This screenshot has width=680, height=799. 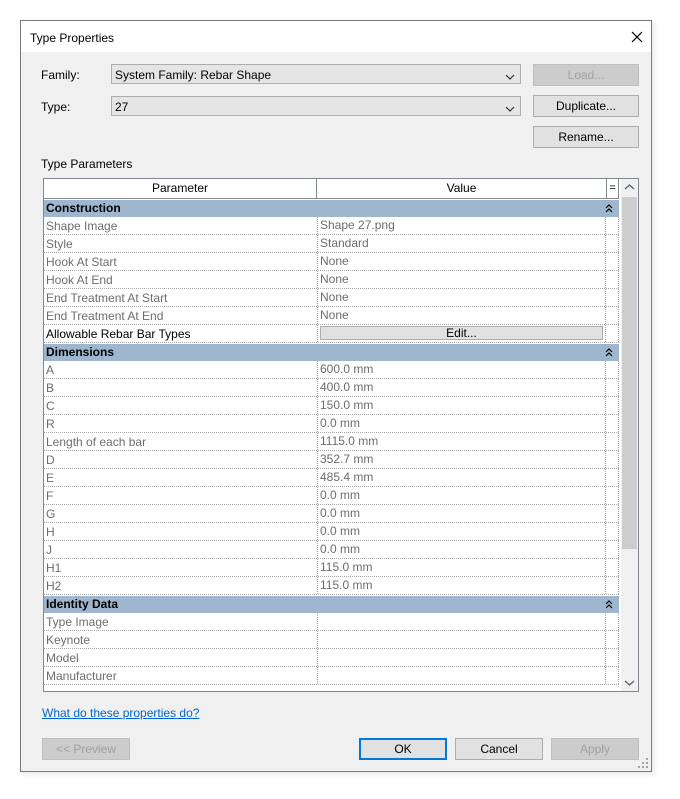 I want to click on type-dropdown: 27, so click(x=316, y=106).